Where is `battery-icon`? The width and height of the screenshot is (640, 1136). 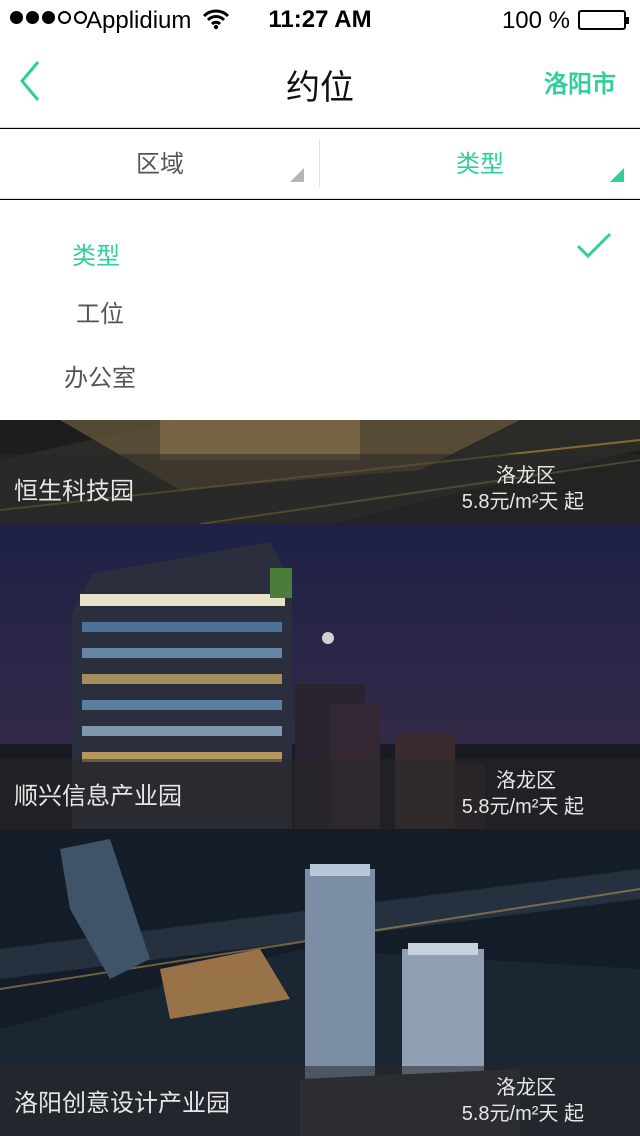
battery-icon is located at coordinates (603, 20).